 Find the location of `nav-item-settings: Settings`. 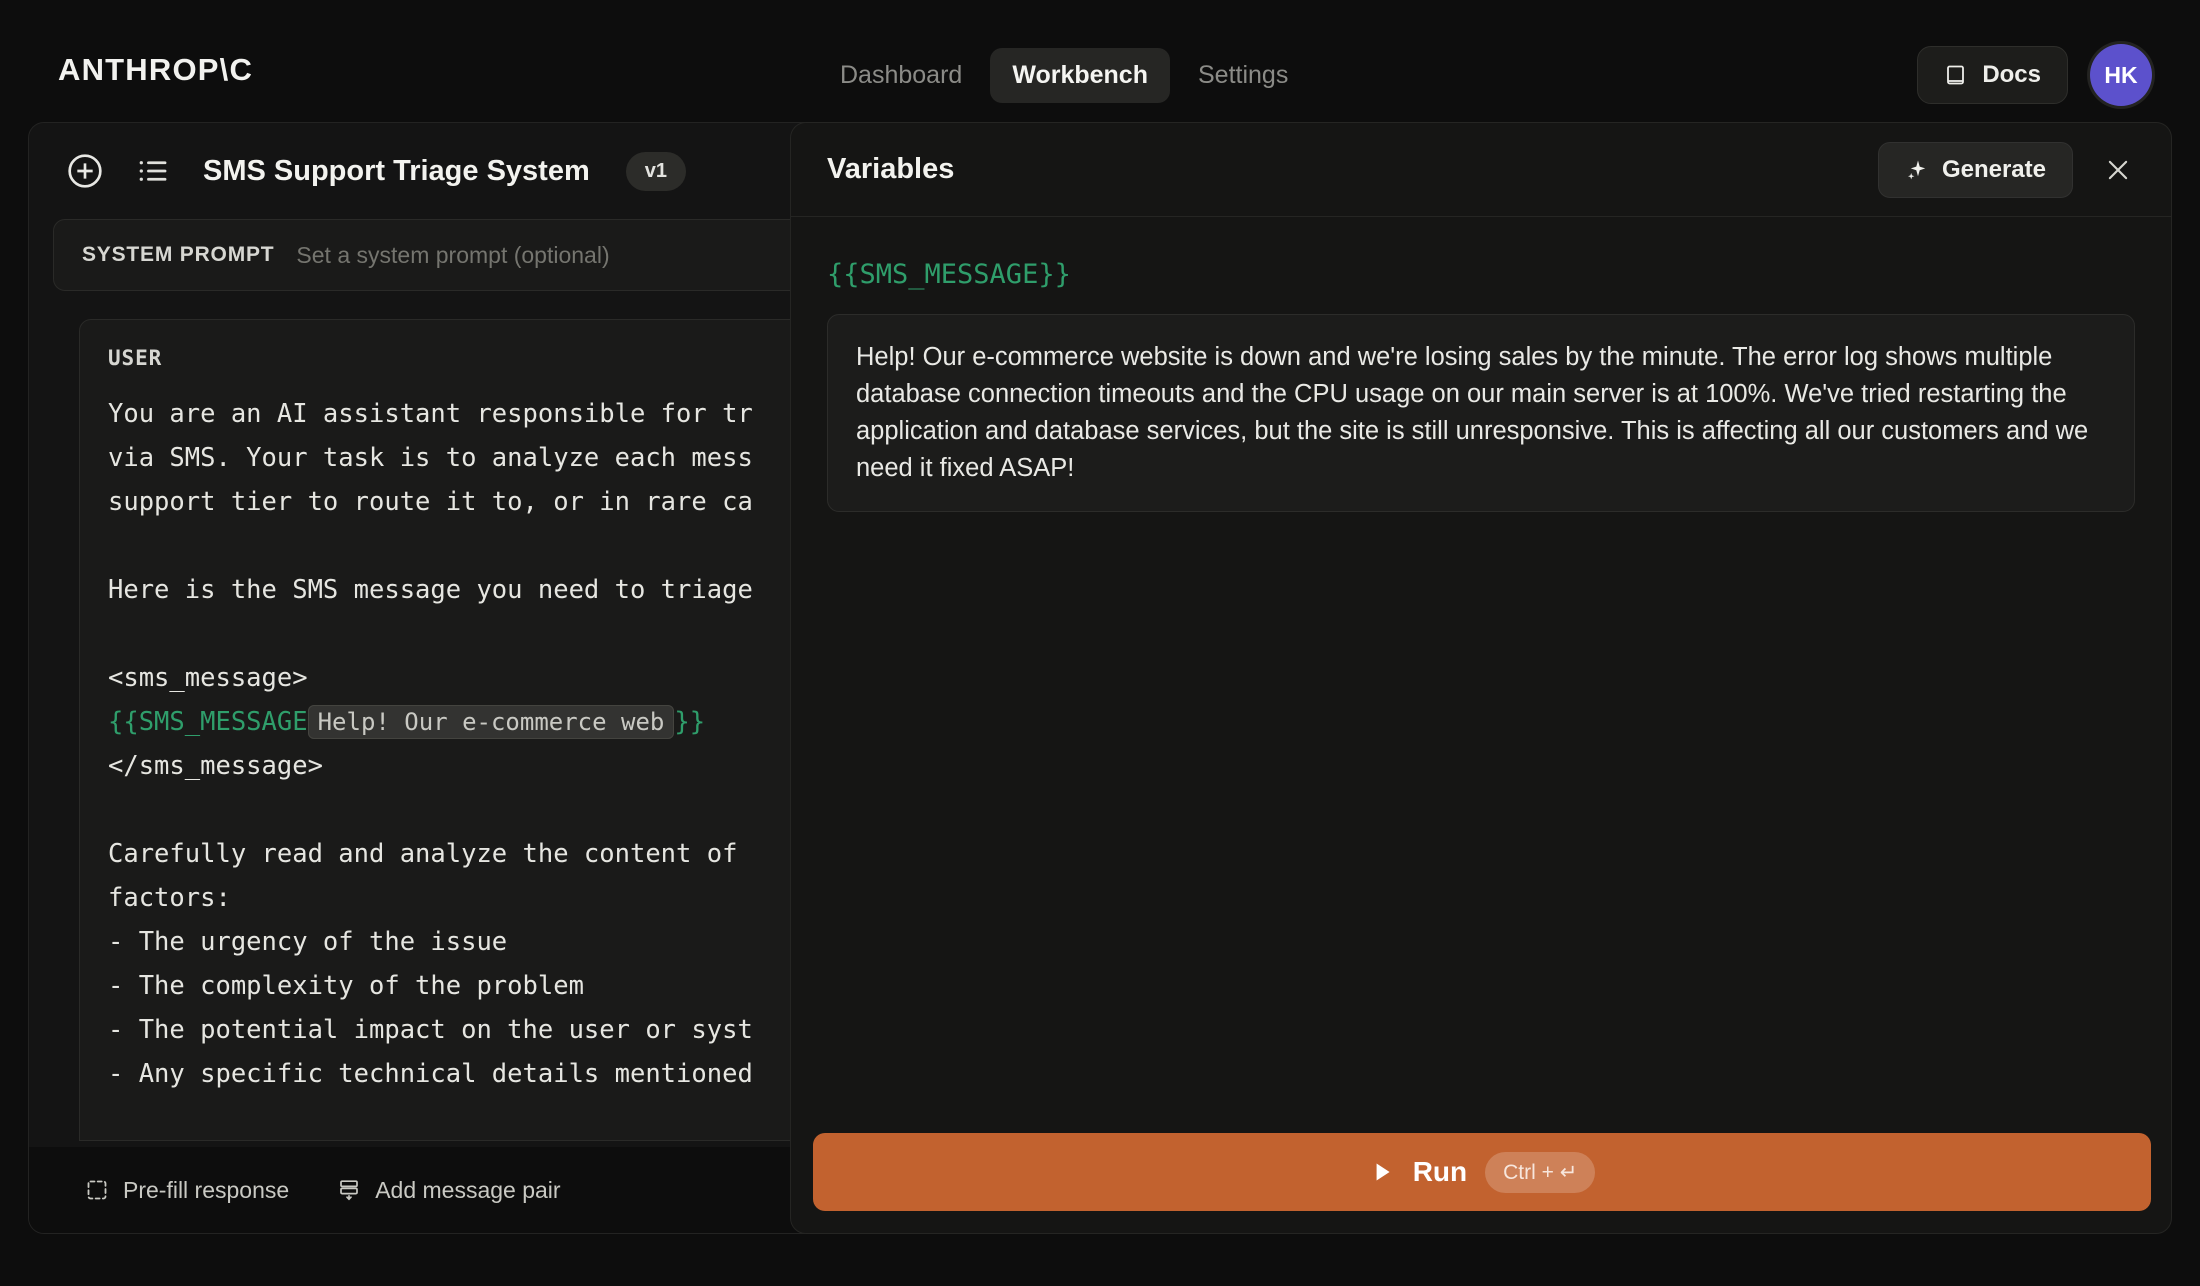

nav-item-settings: Settings is located at coordinates (1243, 75).